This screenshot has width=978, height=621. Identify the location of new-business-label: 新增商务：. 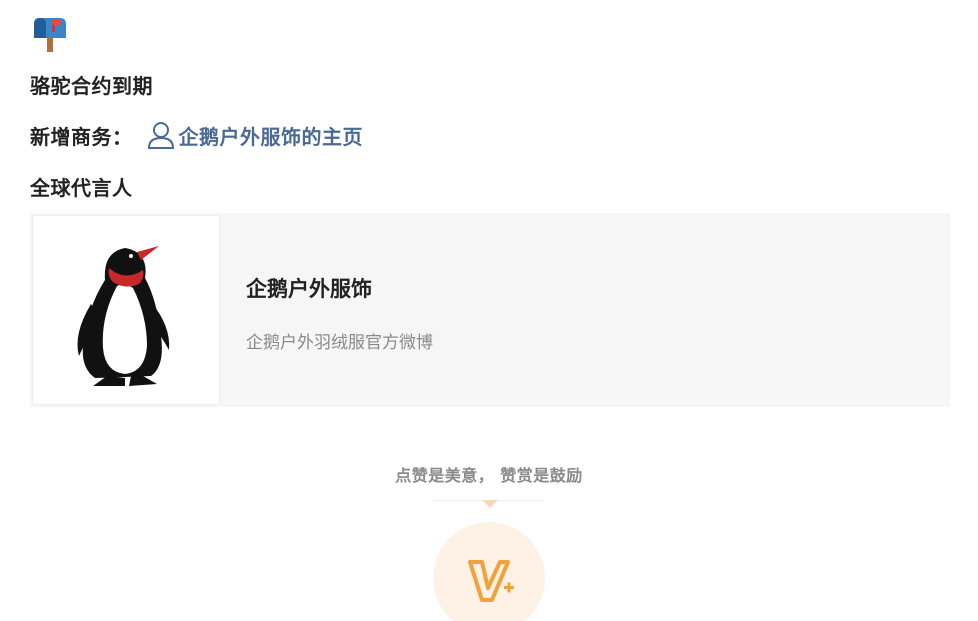
(81, 136).